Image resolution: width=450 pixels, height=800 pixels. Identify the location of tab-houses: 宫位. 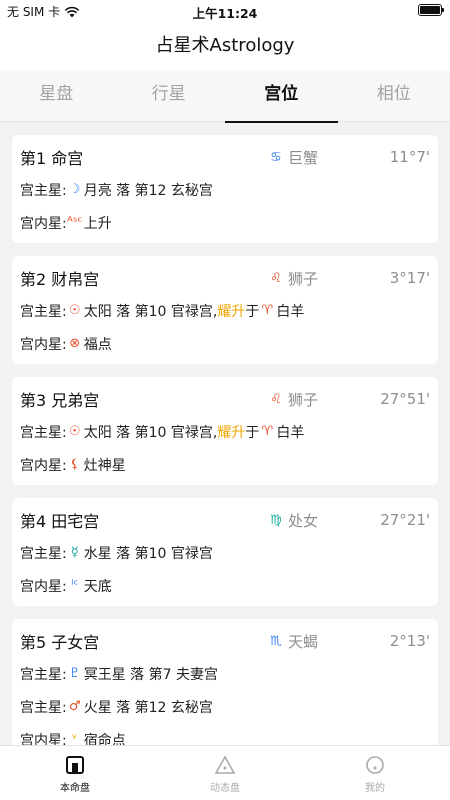
(281, 97).